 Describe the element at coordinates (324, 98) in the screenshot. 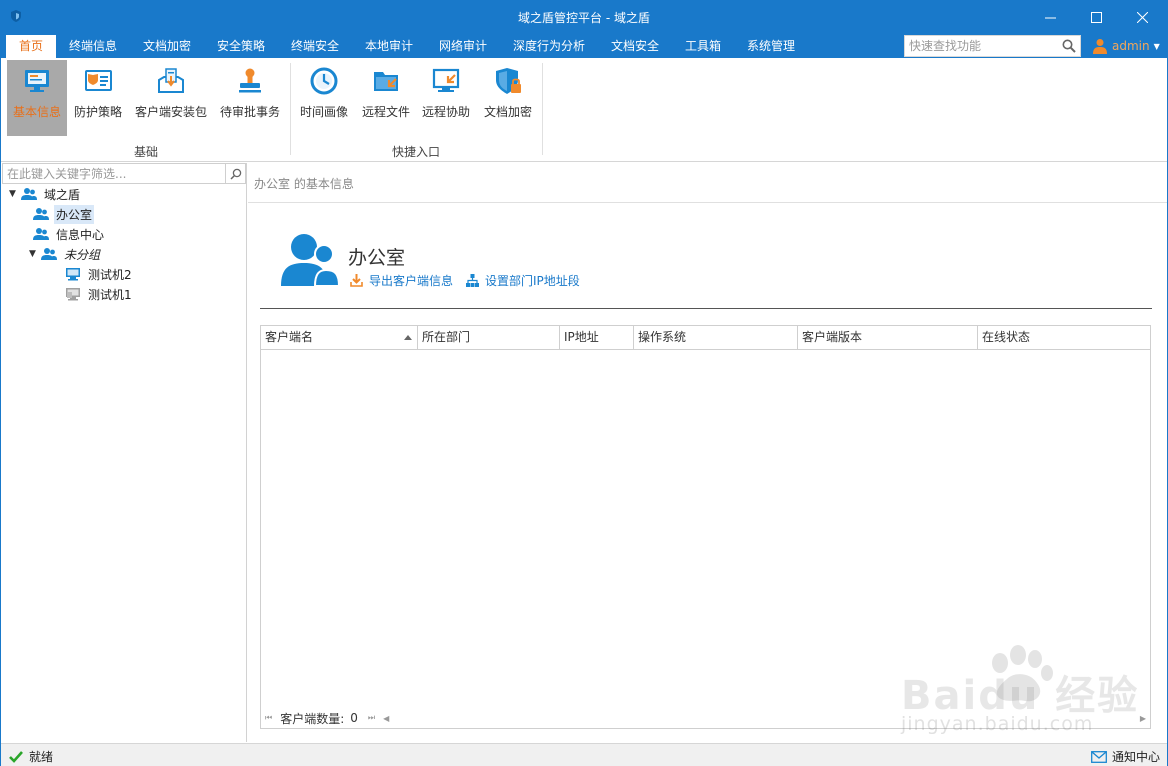

I see `ribbon-time-portrait-button: 时间画像` at that location.